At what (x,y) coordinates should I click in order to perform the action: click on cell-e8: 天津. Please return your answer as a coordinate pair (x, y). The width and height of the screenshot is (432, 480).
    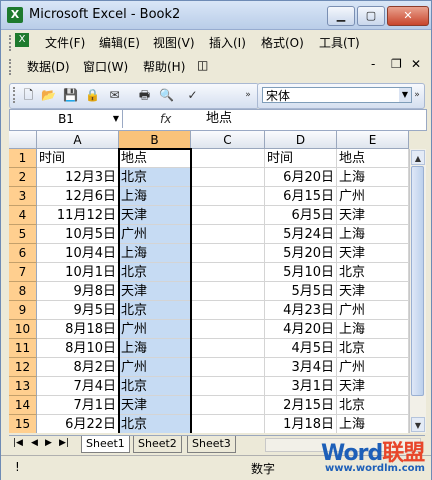
    Looking at the image, I should click on (373, 291).